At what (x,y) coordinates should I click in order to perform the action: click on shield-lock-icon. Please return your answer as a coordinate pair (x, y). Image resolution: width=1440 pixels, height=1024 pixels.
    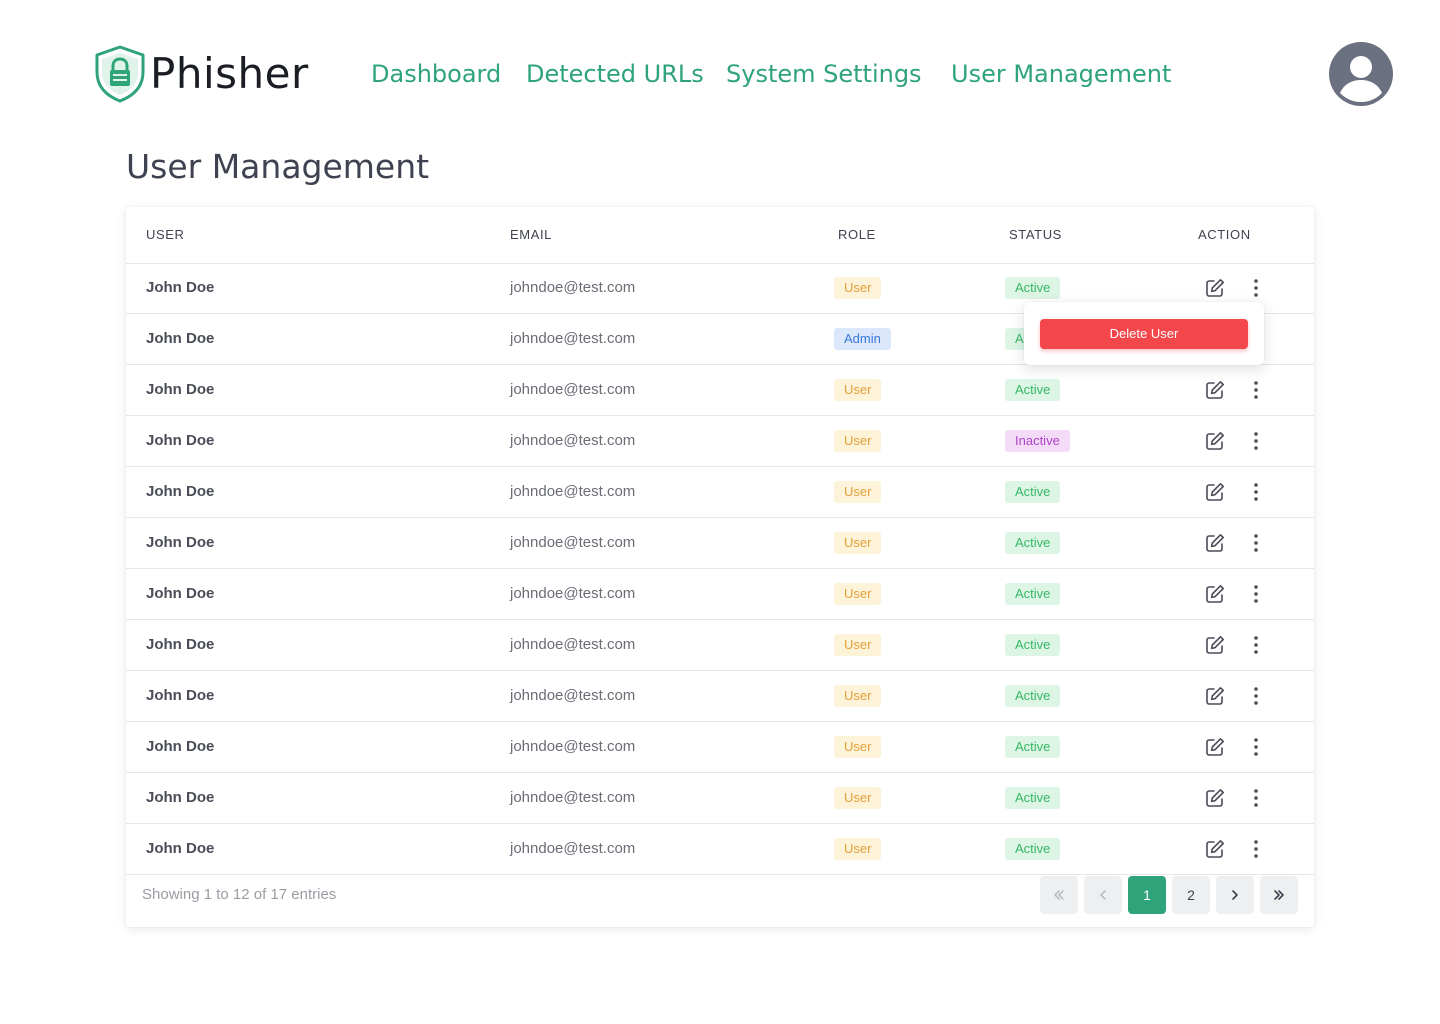
    Looking at the image, I should click on (120, 74).